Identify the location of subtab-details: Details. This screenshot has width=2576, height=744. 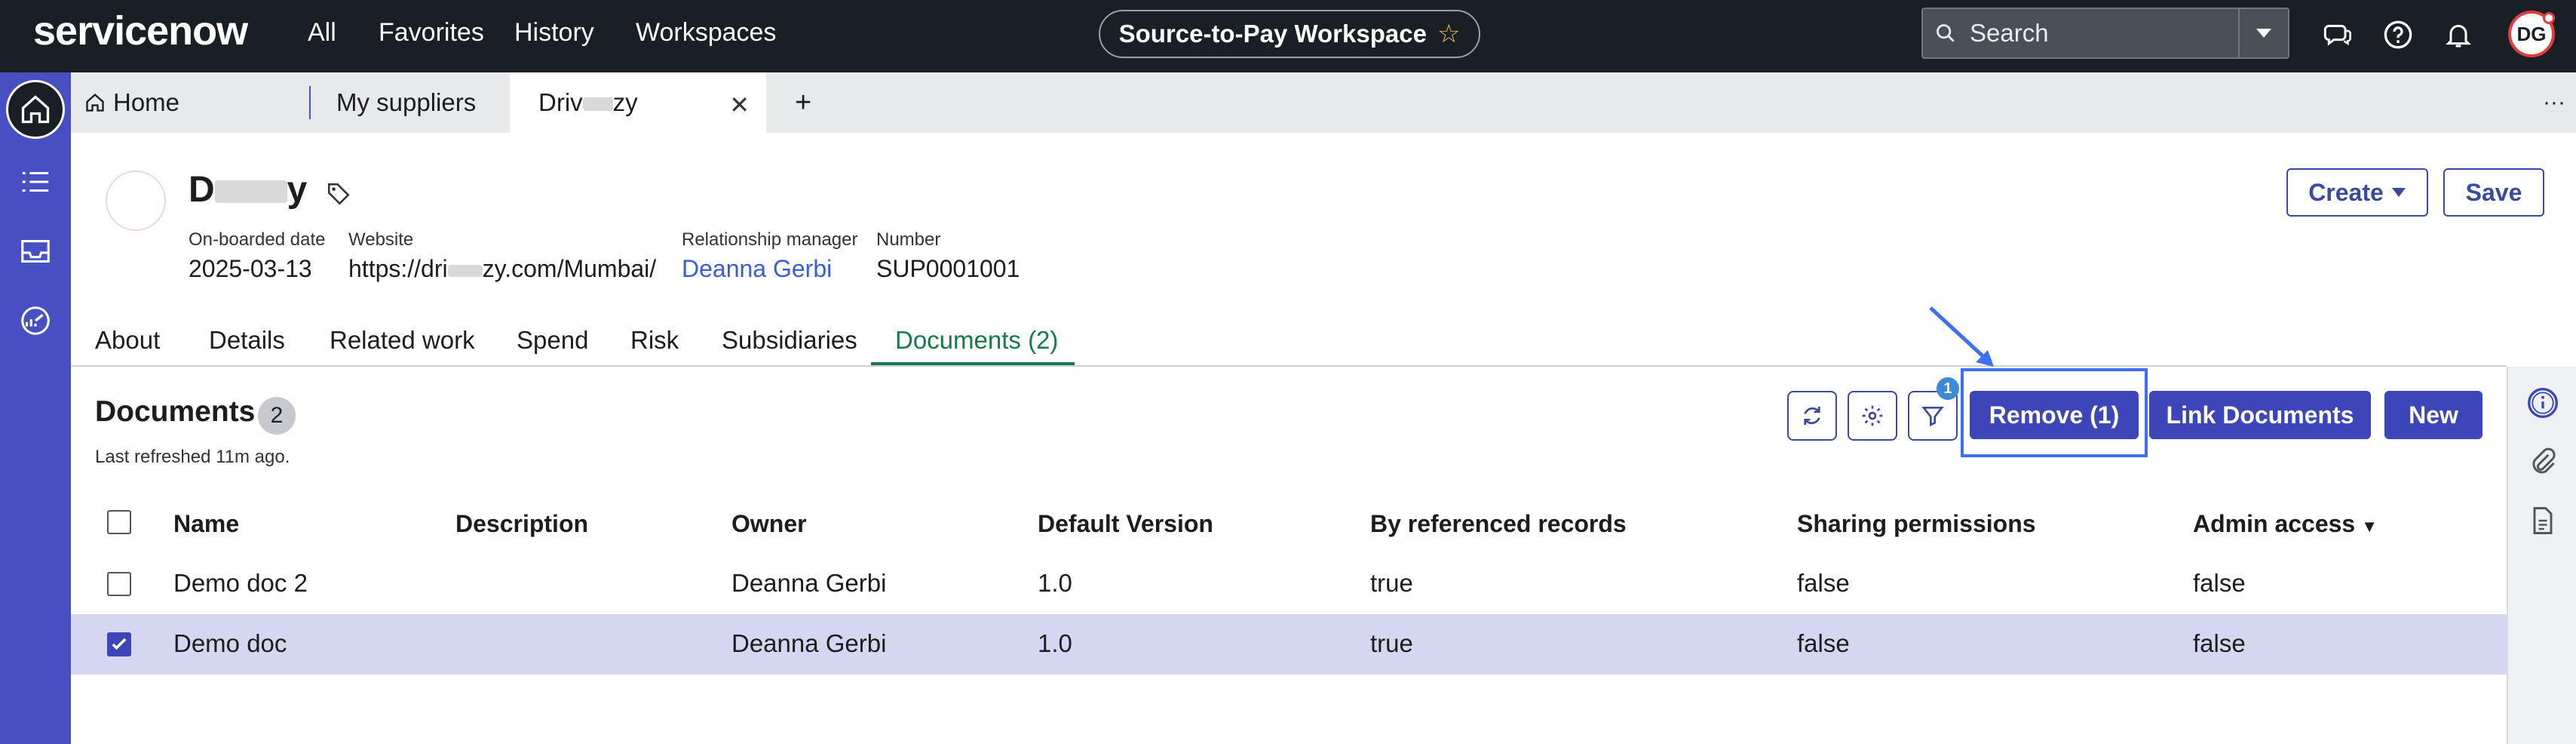
(247, 340).